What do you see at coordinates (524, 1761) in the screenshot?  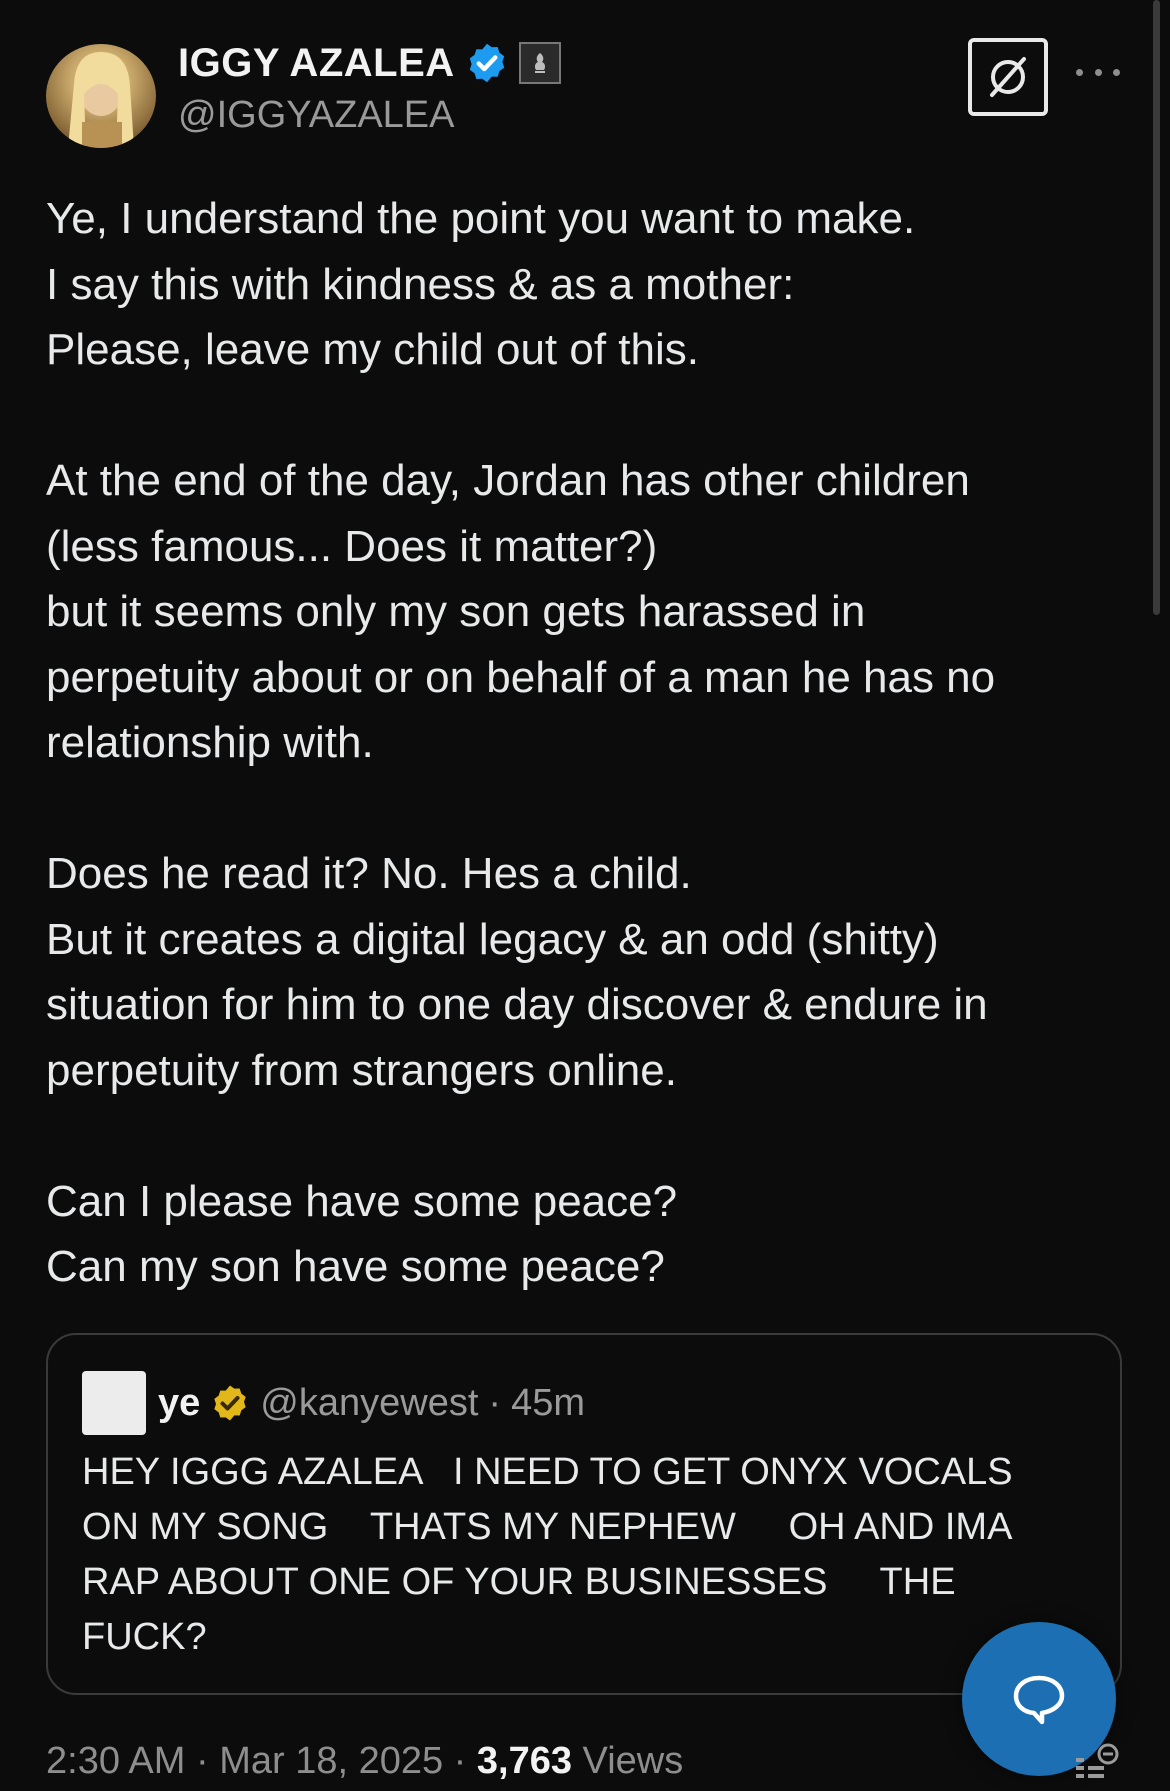 I see `views-count: 3,763` at bounding box center [524, 1761].